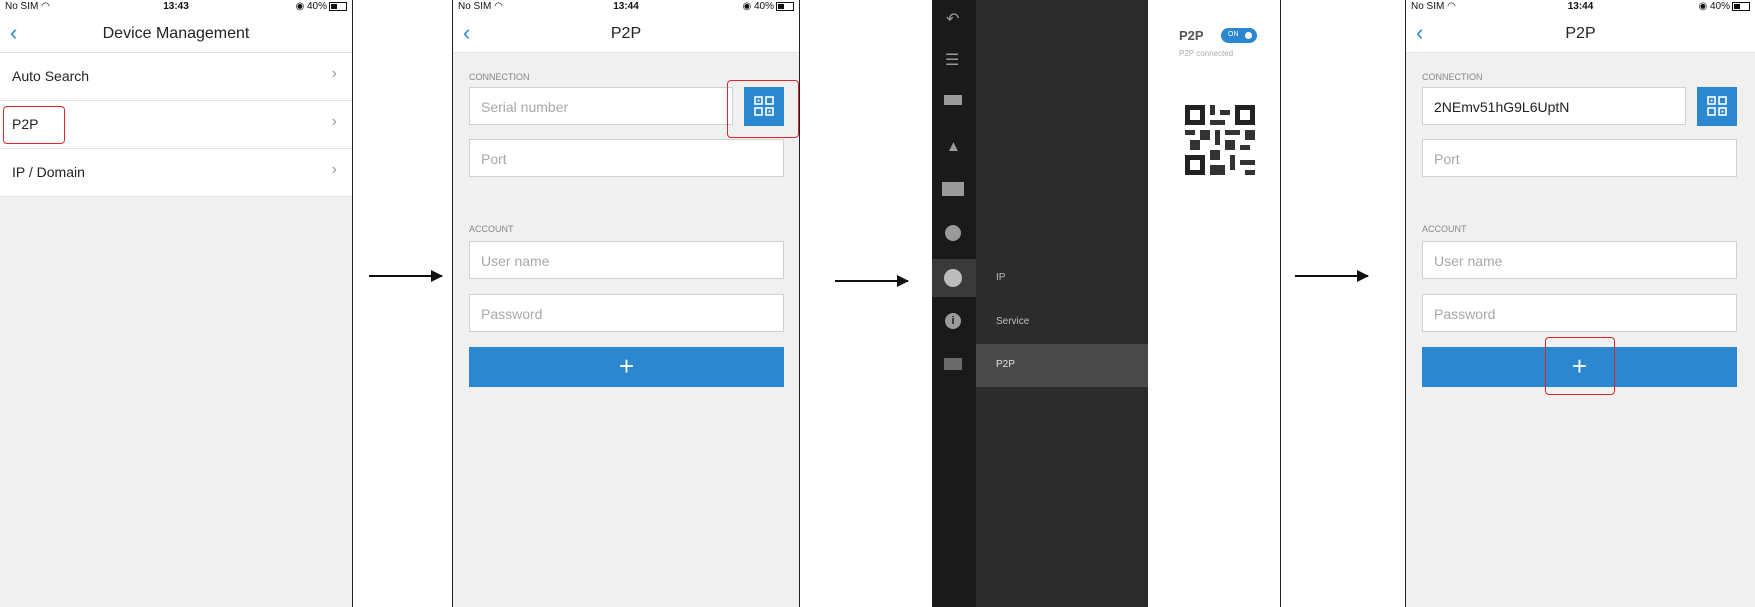  Describe the element at coordinates (953, 364) in the screenshot. I see `maintenance-icon` at that location.